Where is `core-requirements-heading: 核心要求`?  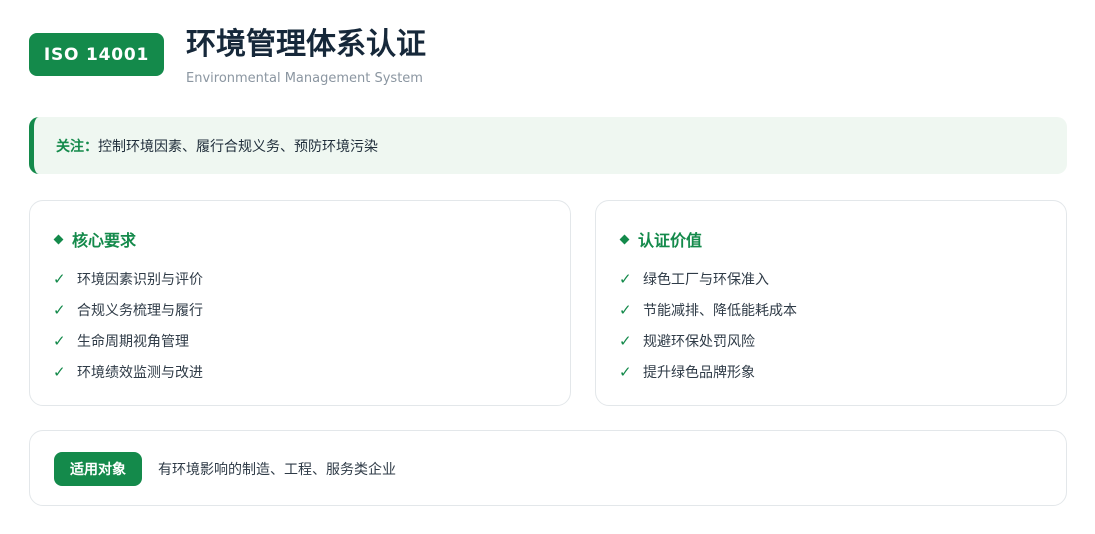 core-requirements-heading: 核心要求 is located at coordinates (94, 239).